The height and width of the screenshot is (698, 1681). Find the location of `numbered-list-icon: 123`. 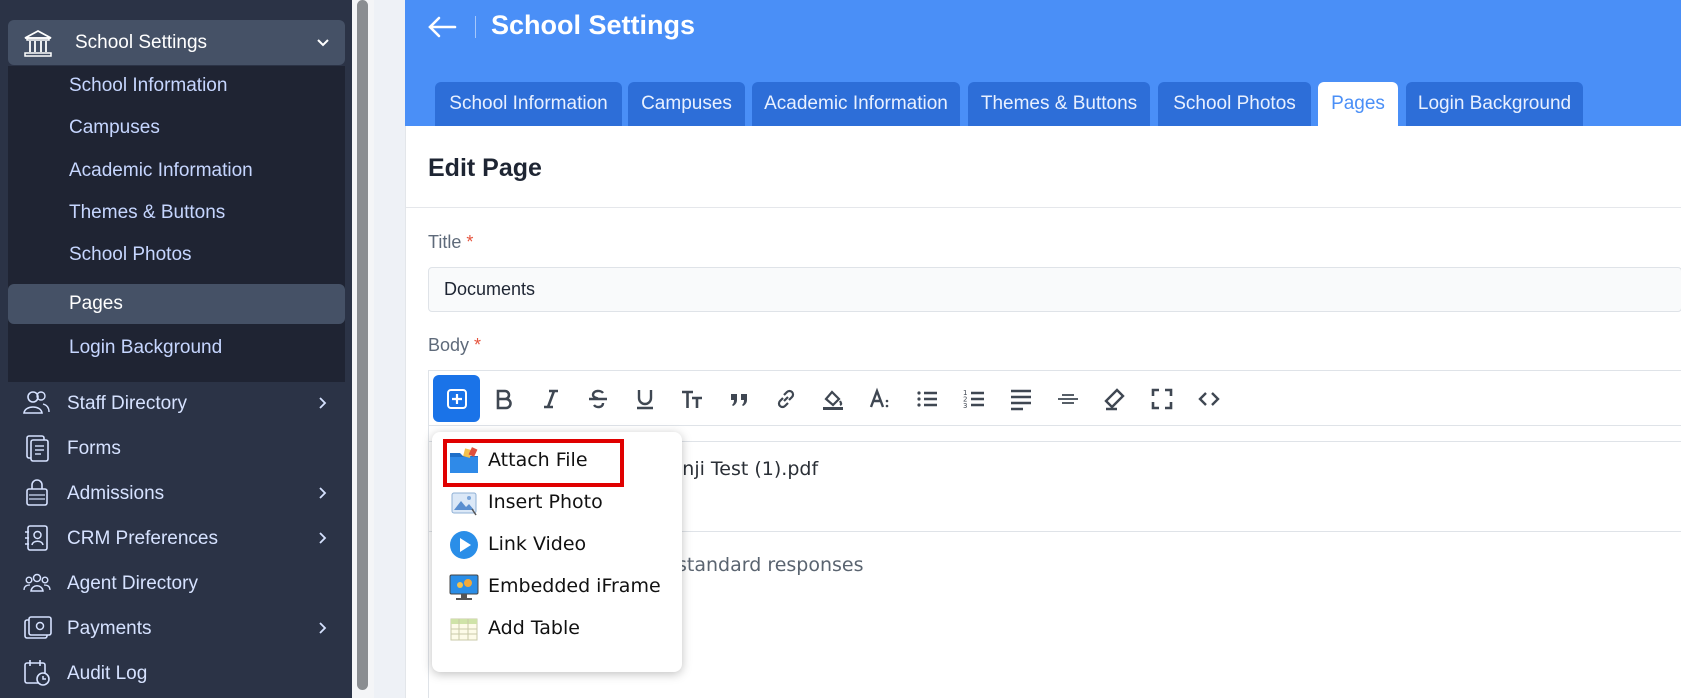

numbered-list-icon: 123 is located at coordinates (973, 399).